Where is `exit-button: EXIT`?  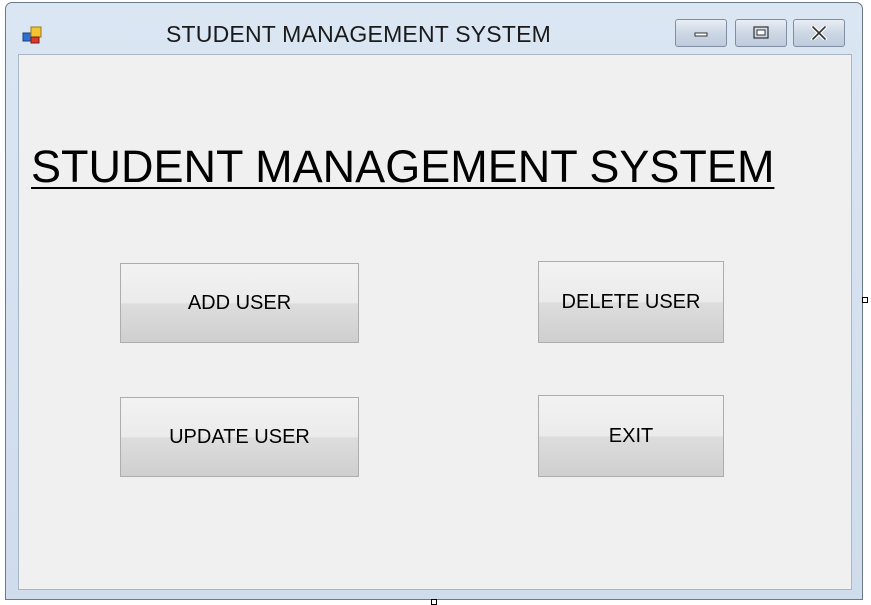 exit-button: EXIT is located at coordinates (631, 436).